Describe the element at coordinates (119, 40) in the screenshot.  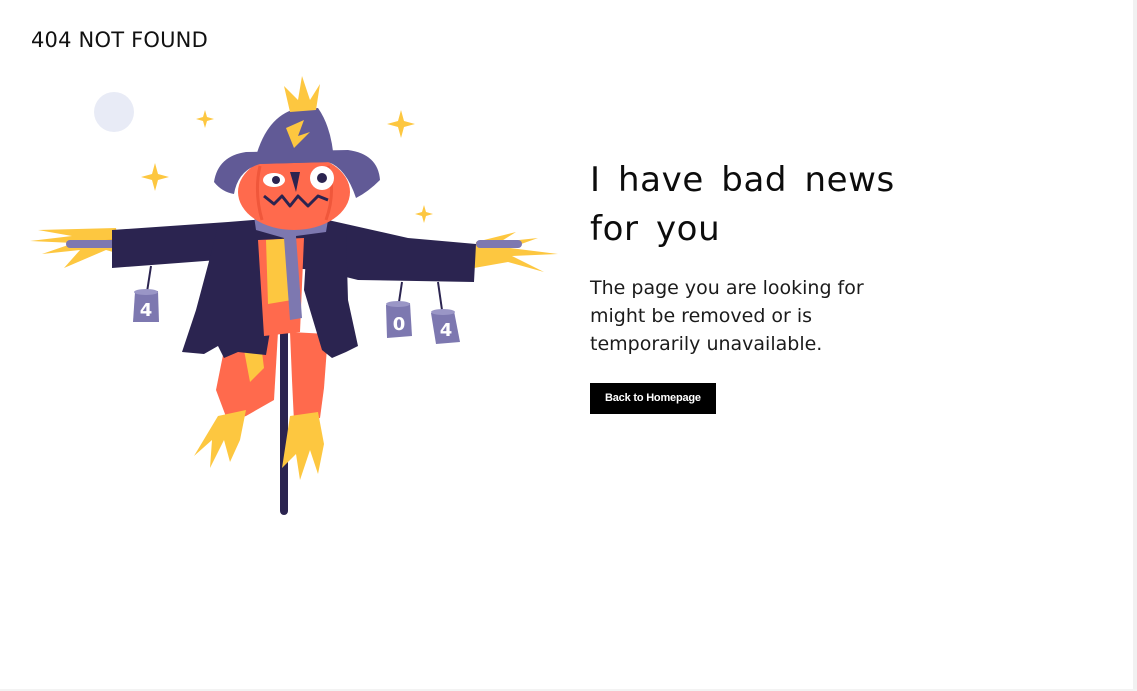
I see `page-title: 404 NOT FOUND` at that location.